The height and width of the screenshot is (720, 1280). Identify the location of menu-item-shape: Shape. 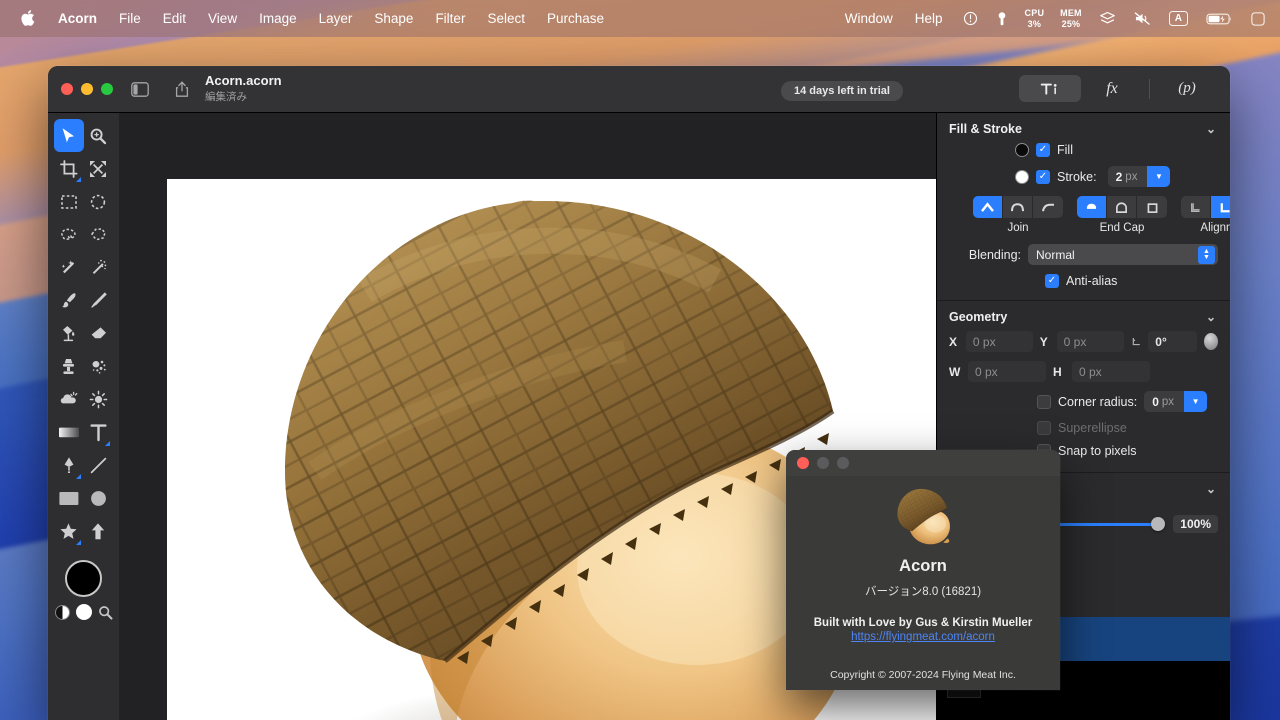
(393, 19).